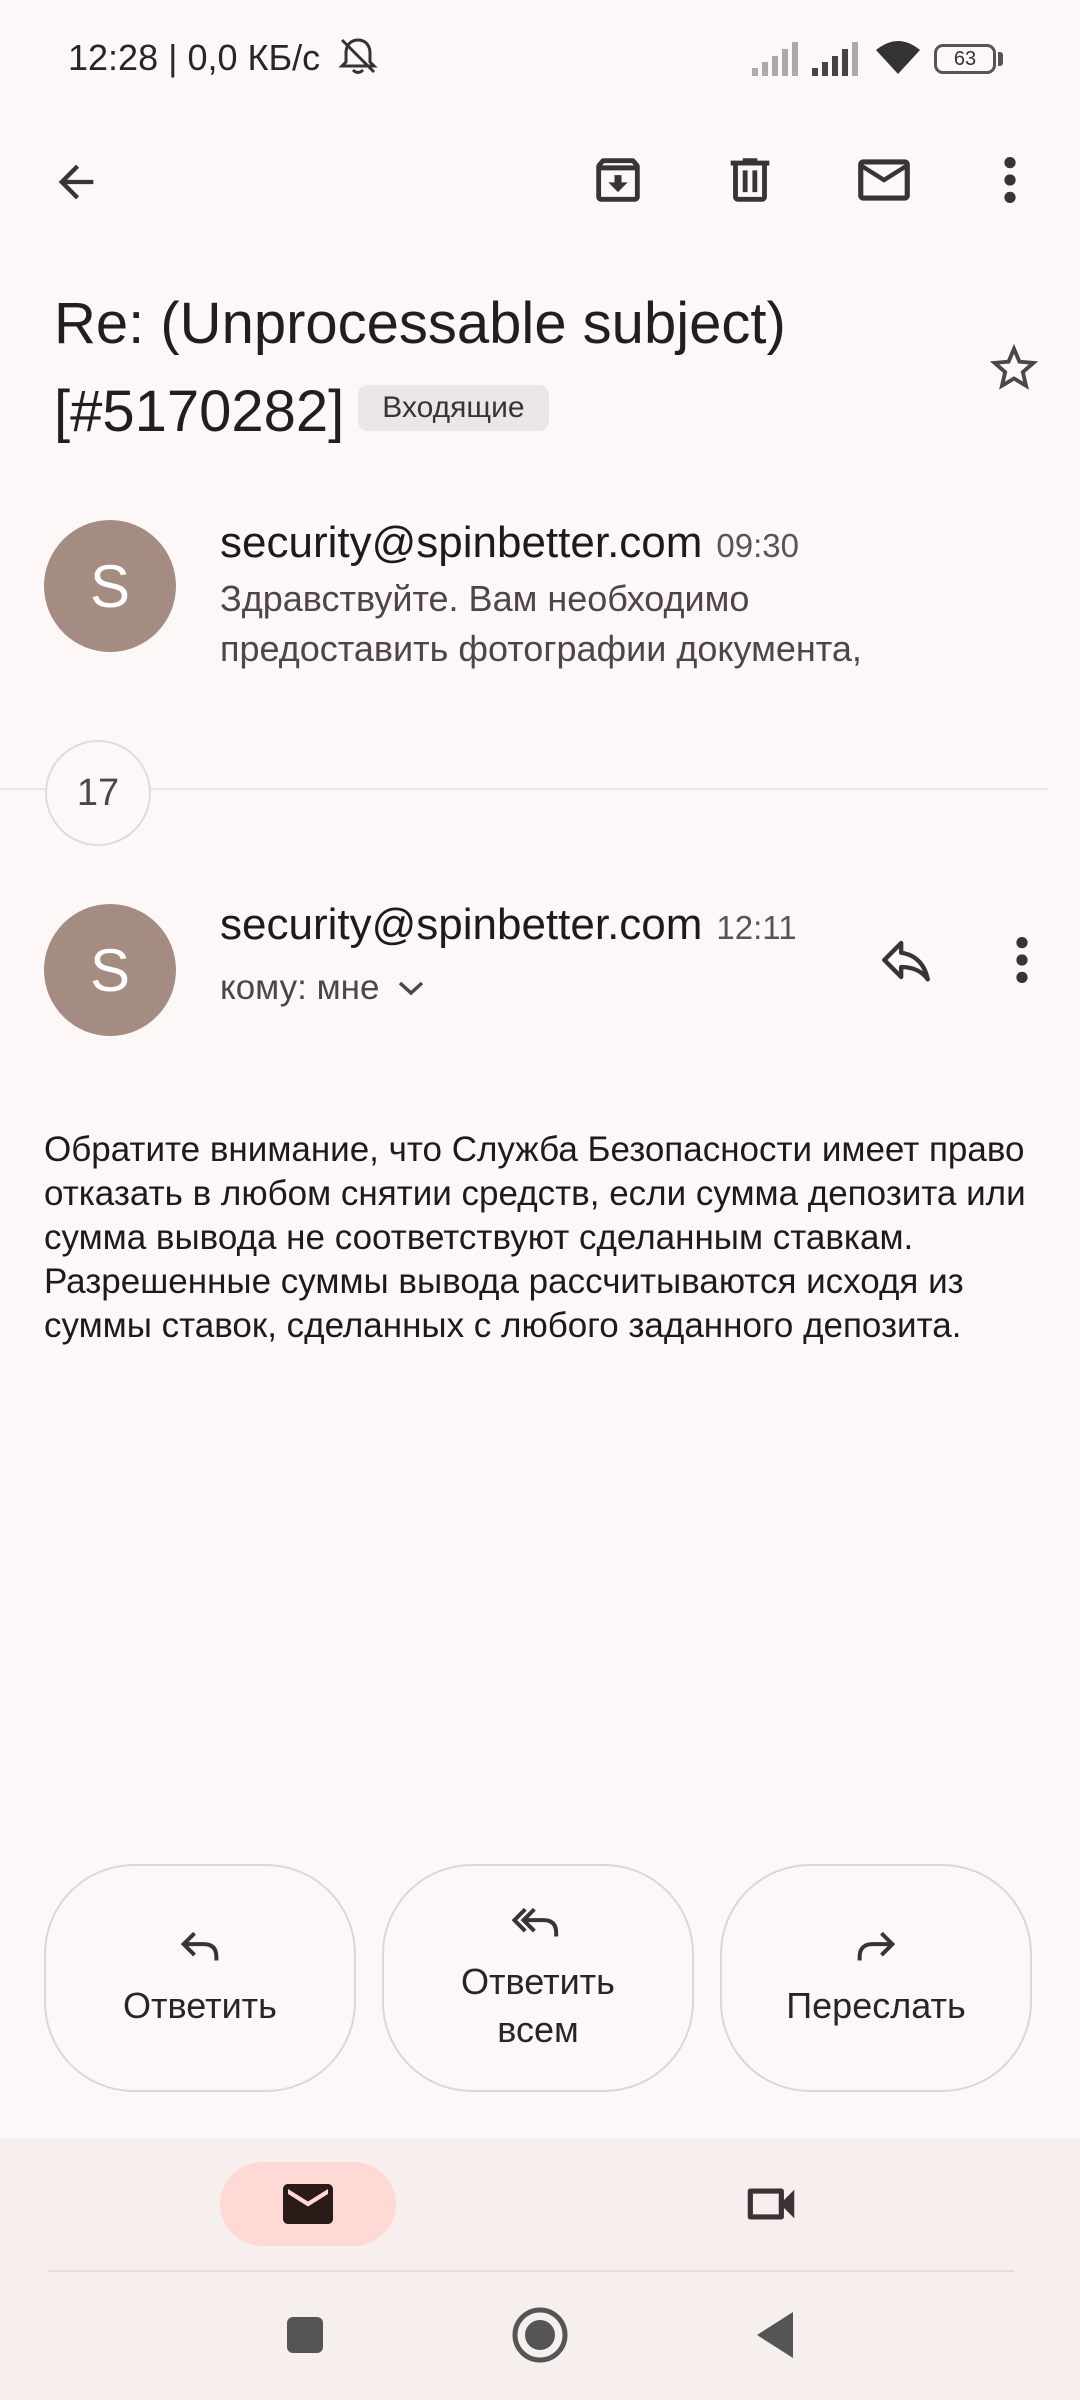 This screenshot has height=2400, width=1080. What do you see at coordinates (358, 56) in the screenshot?
I see `mute-bell-icon` at bounding box center [358, 56].